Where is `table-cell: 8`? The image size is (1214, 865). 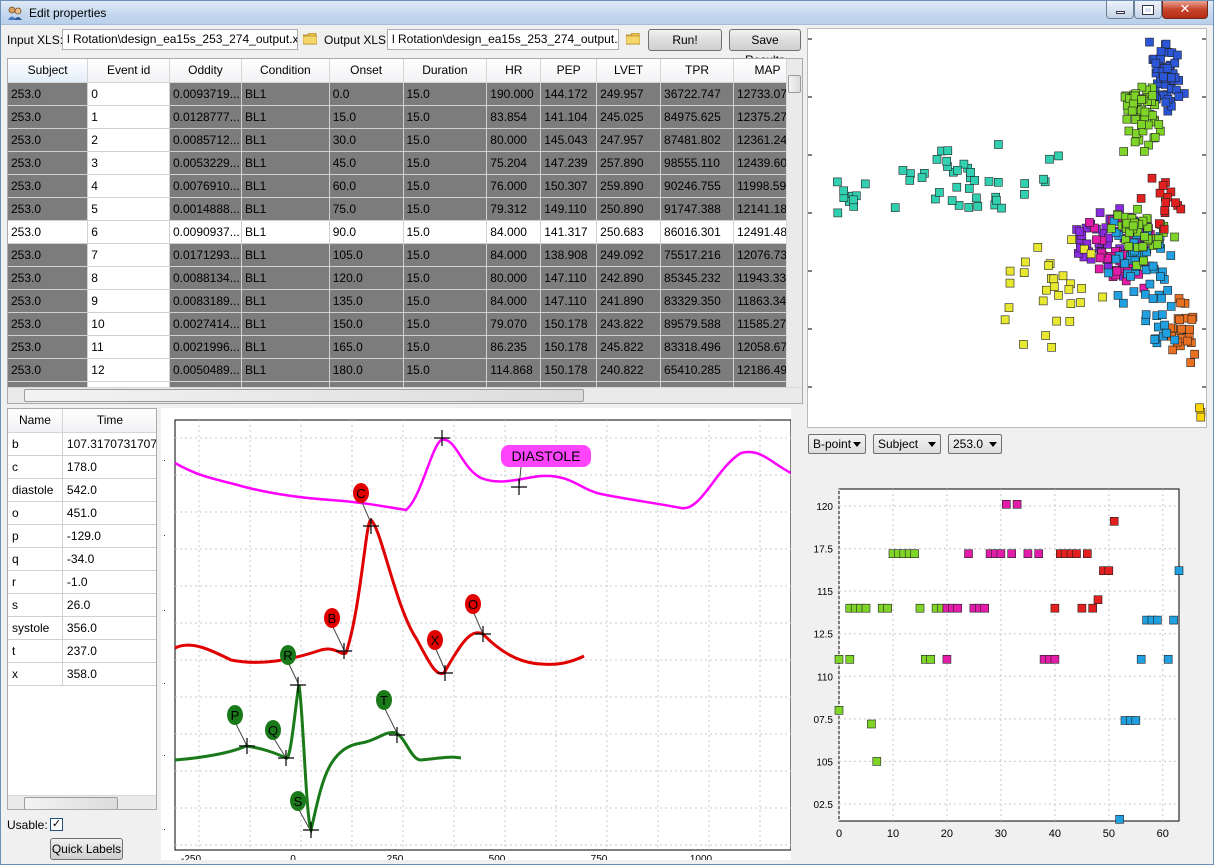 table-cell: 8 is located at coordinates (128, 278).